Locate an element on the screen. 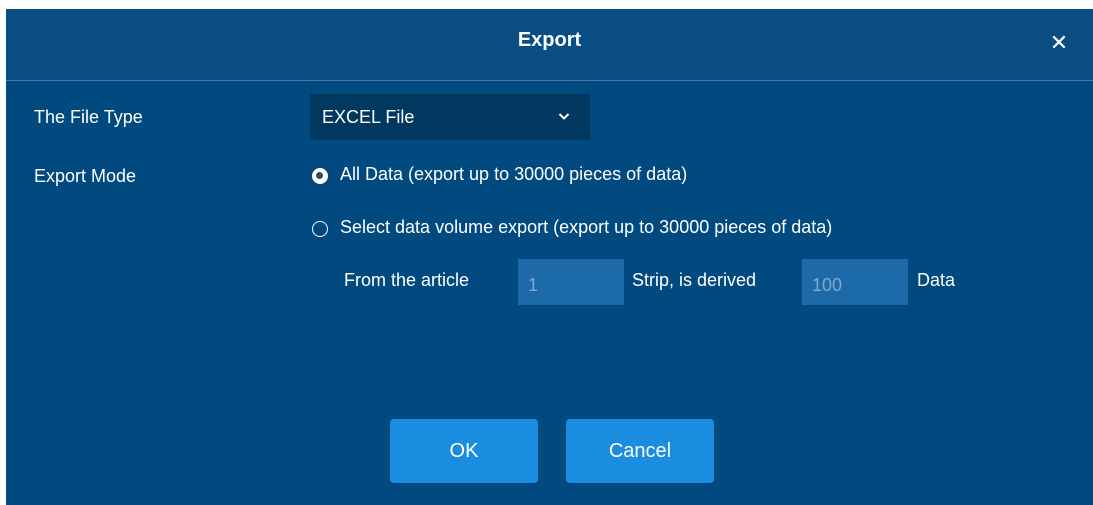 The width and height of the screenshot is (1093, 505). chevron-down-icon is located at coordinates (564, 116).